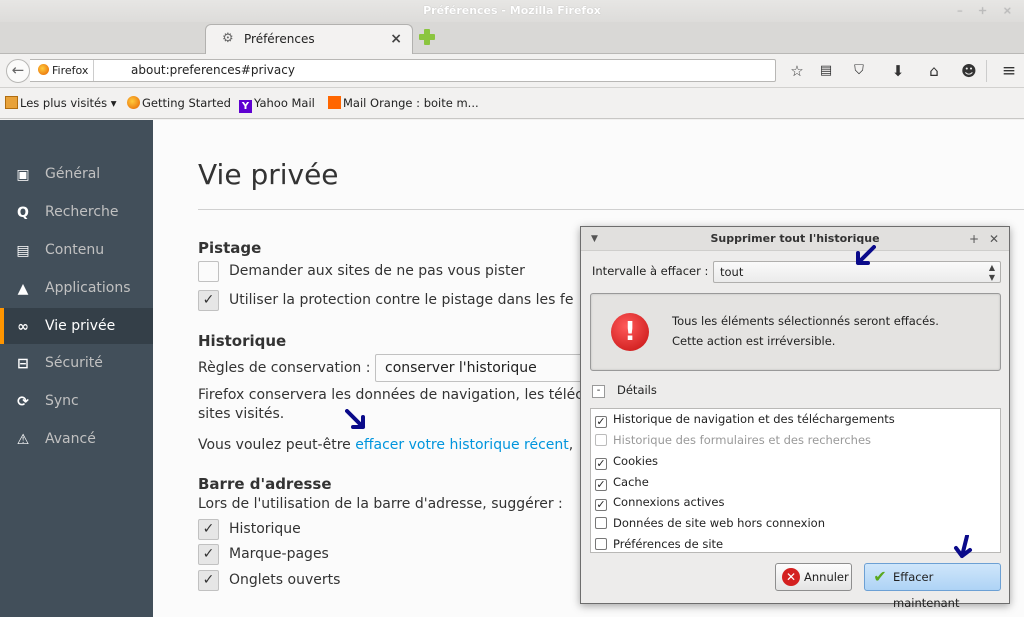  What do you see at coordinates (994, 239) in the screenshot?
I see `dialog-close-icon: ✕` at bounding box center [994, 239].